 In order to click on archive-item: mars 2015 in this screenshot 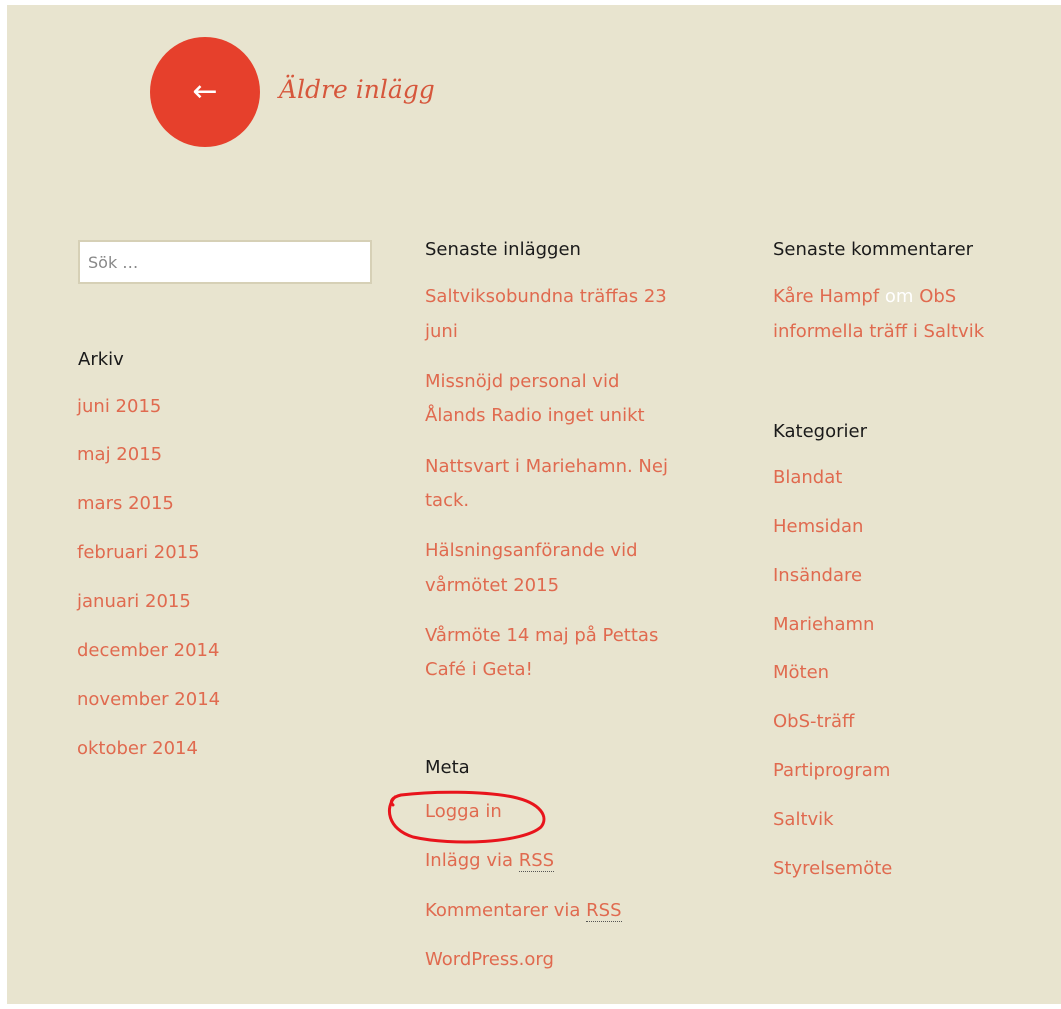, I will do `click(125, 504)`.